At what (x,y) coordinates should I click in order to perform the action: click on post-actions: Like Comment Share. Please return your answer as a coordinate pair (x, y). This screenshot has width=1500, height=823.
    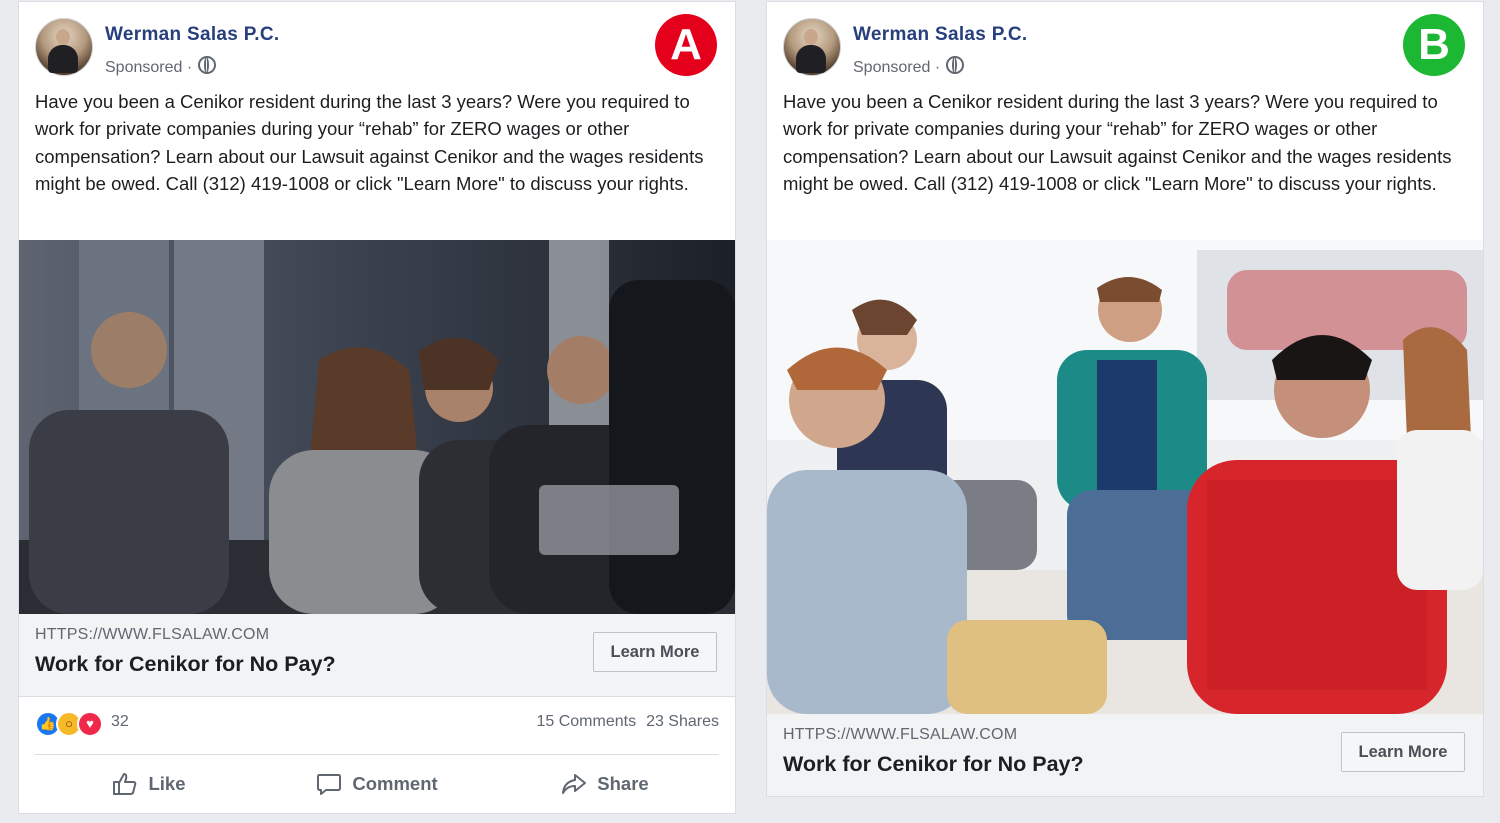
    Looking at the image, I should click on (377, 784).